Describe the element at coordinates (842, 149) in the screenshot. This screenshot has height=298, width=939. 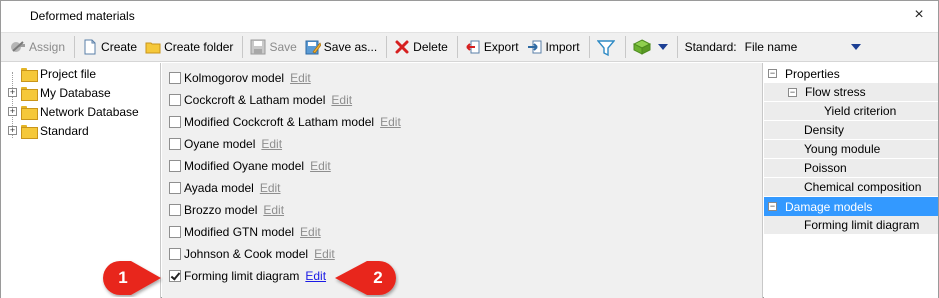
I see `prop-label: Young module` at that location.